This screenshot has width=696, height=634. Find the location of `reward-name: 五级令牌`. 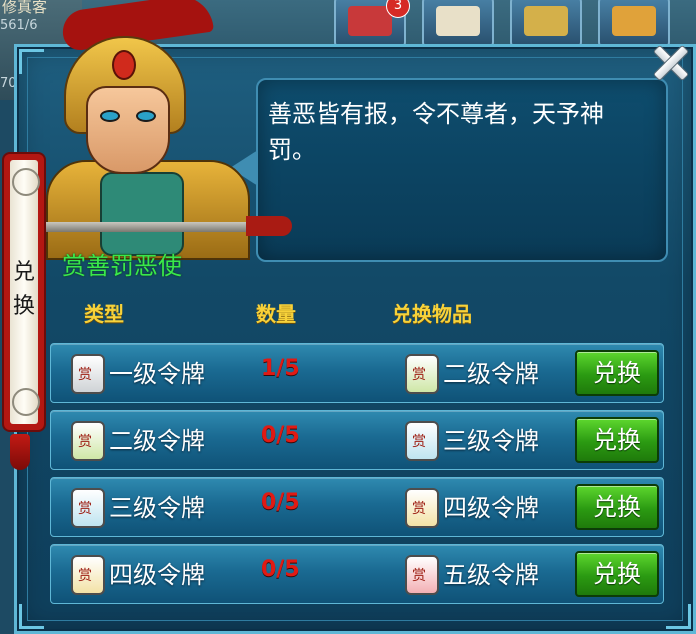

reward-name: 五级令牌 is located at coordinates (491, 575).